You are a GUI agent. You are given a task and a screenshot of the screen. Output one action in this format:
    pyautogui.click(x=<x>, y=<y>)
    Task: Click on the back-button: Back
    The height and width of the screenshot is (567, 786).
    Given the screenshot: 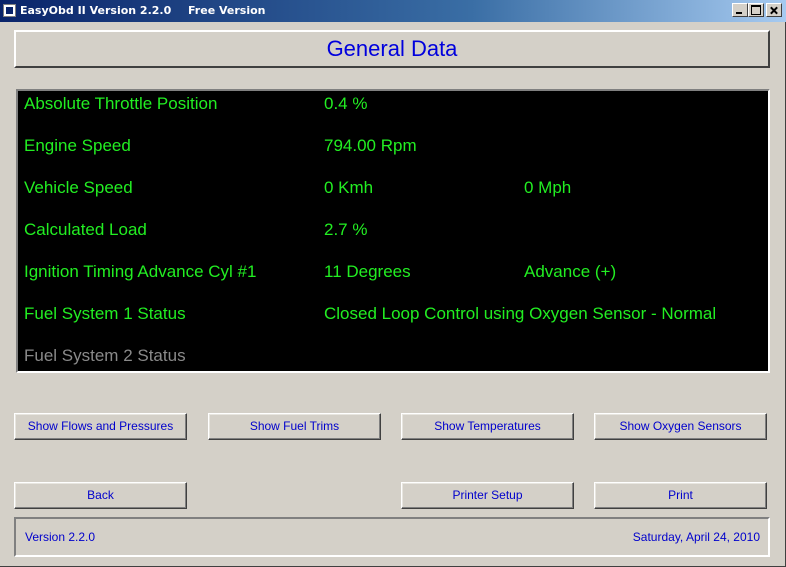 What is the action you would take?
    pyautogui.click(x=100, y=495)
    